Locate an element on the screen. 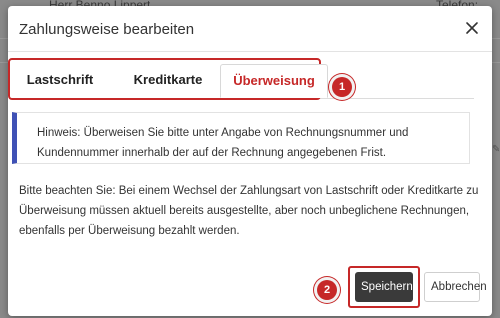  dialog-title: Zahlungsweise bearbeiten is located at coordinates (107, 29).